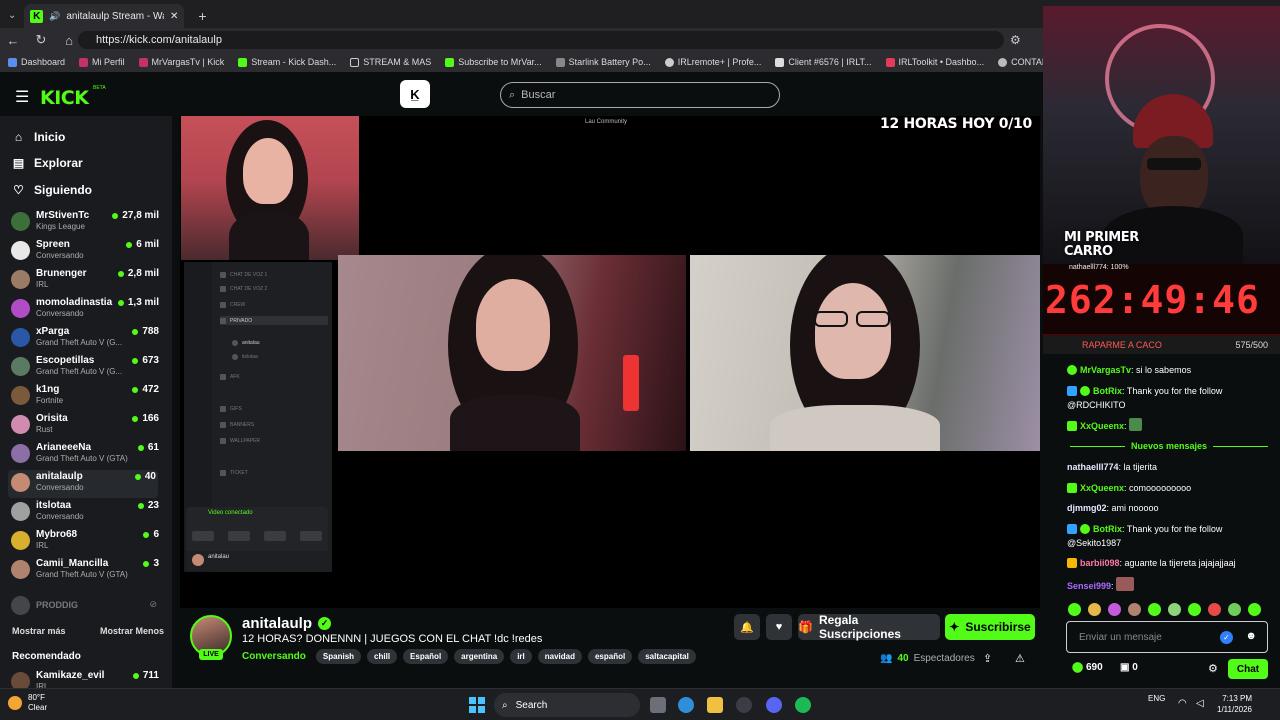 The height and width of the screenshot is (720, 1280). What do you see at coordinates (86, 426) in the screenshot?
I see `sidebar-channel: Orisita Rust 166` at bounding box center [86, 426].